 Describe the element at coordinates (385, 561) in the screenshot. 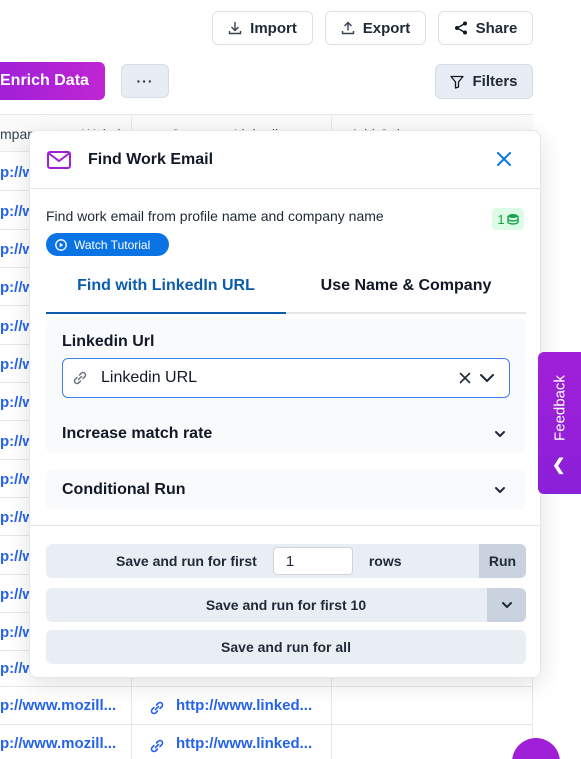

I see `run-first-suffix: rows` at that location.